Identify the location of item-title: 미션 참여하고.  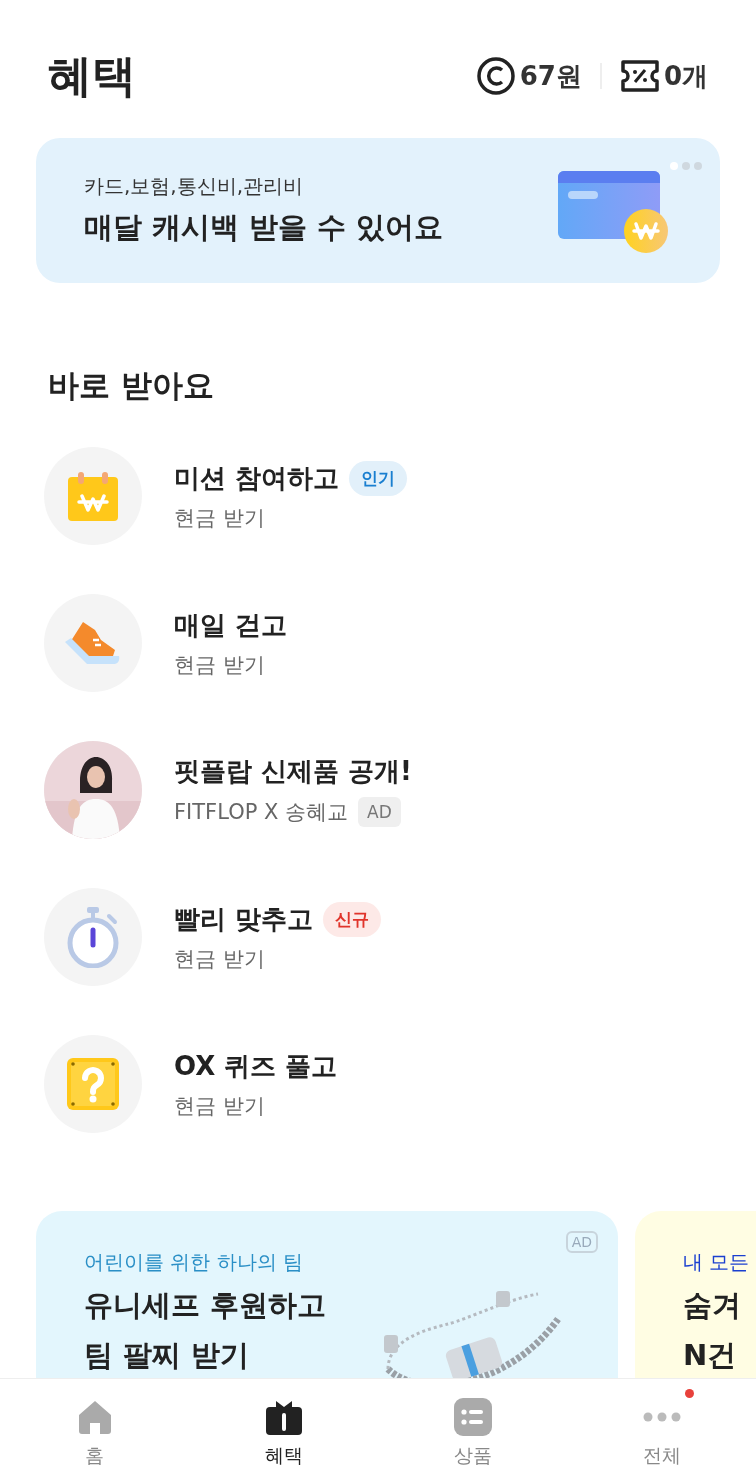
(257, 478).